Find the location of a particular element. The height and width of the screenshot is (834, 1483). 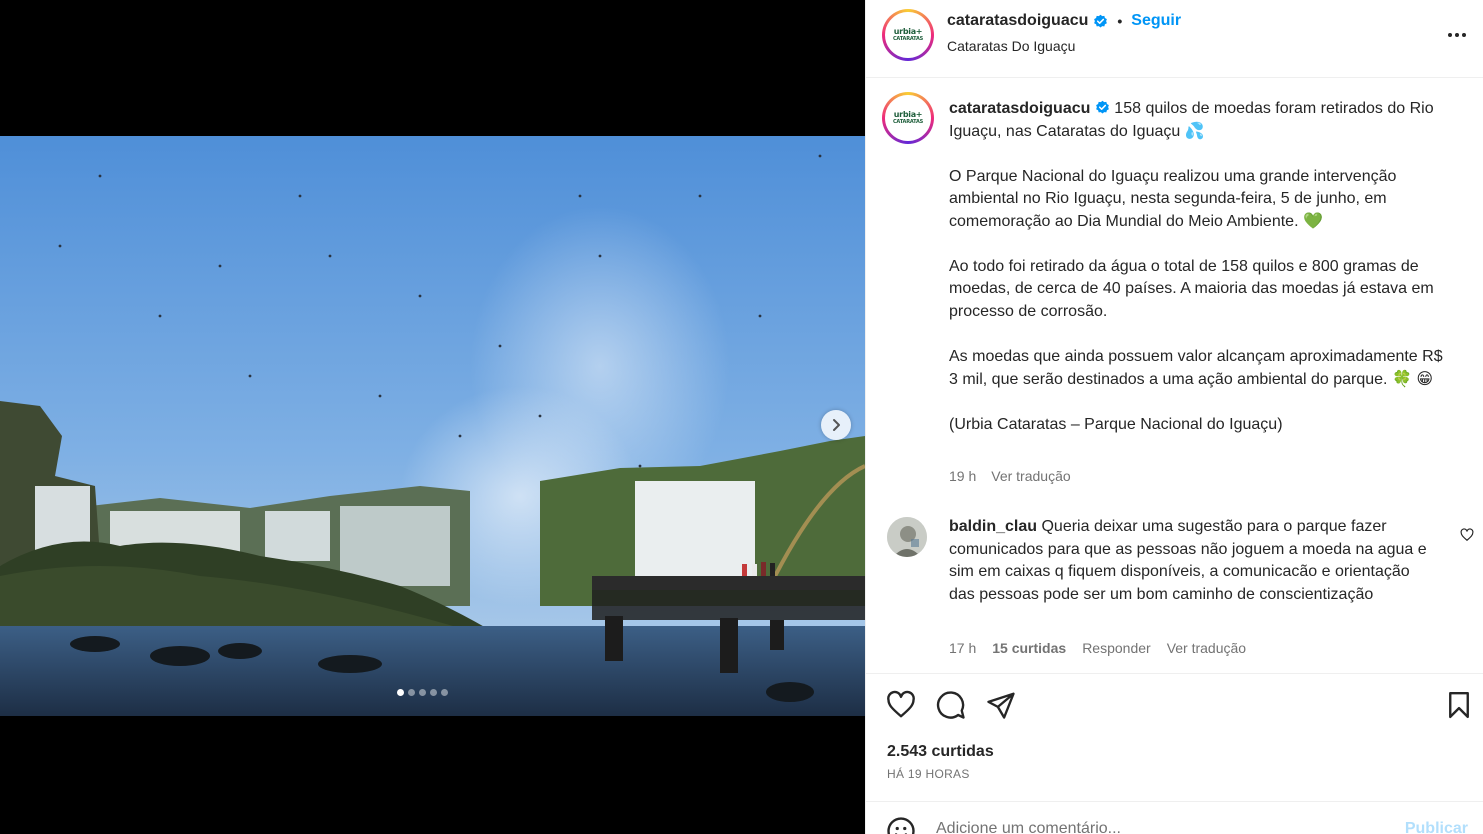

caption-logo-text: urbia+ is located at coordinates (908, 114).